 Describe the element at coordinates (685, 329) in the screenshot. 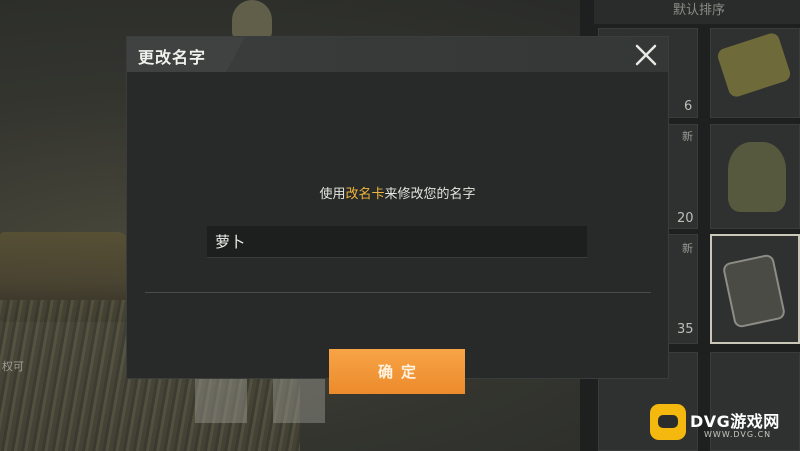

I see `slot-count: 35` at that location.